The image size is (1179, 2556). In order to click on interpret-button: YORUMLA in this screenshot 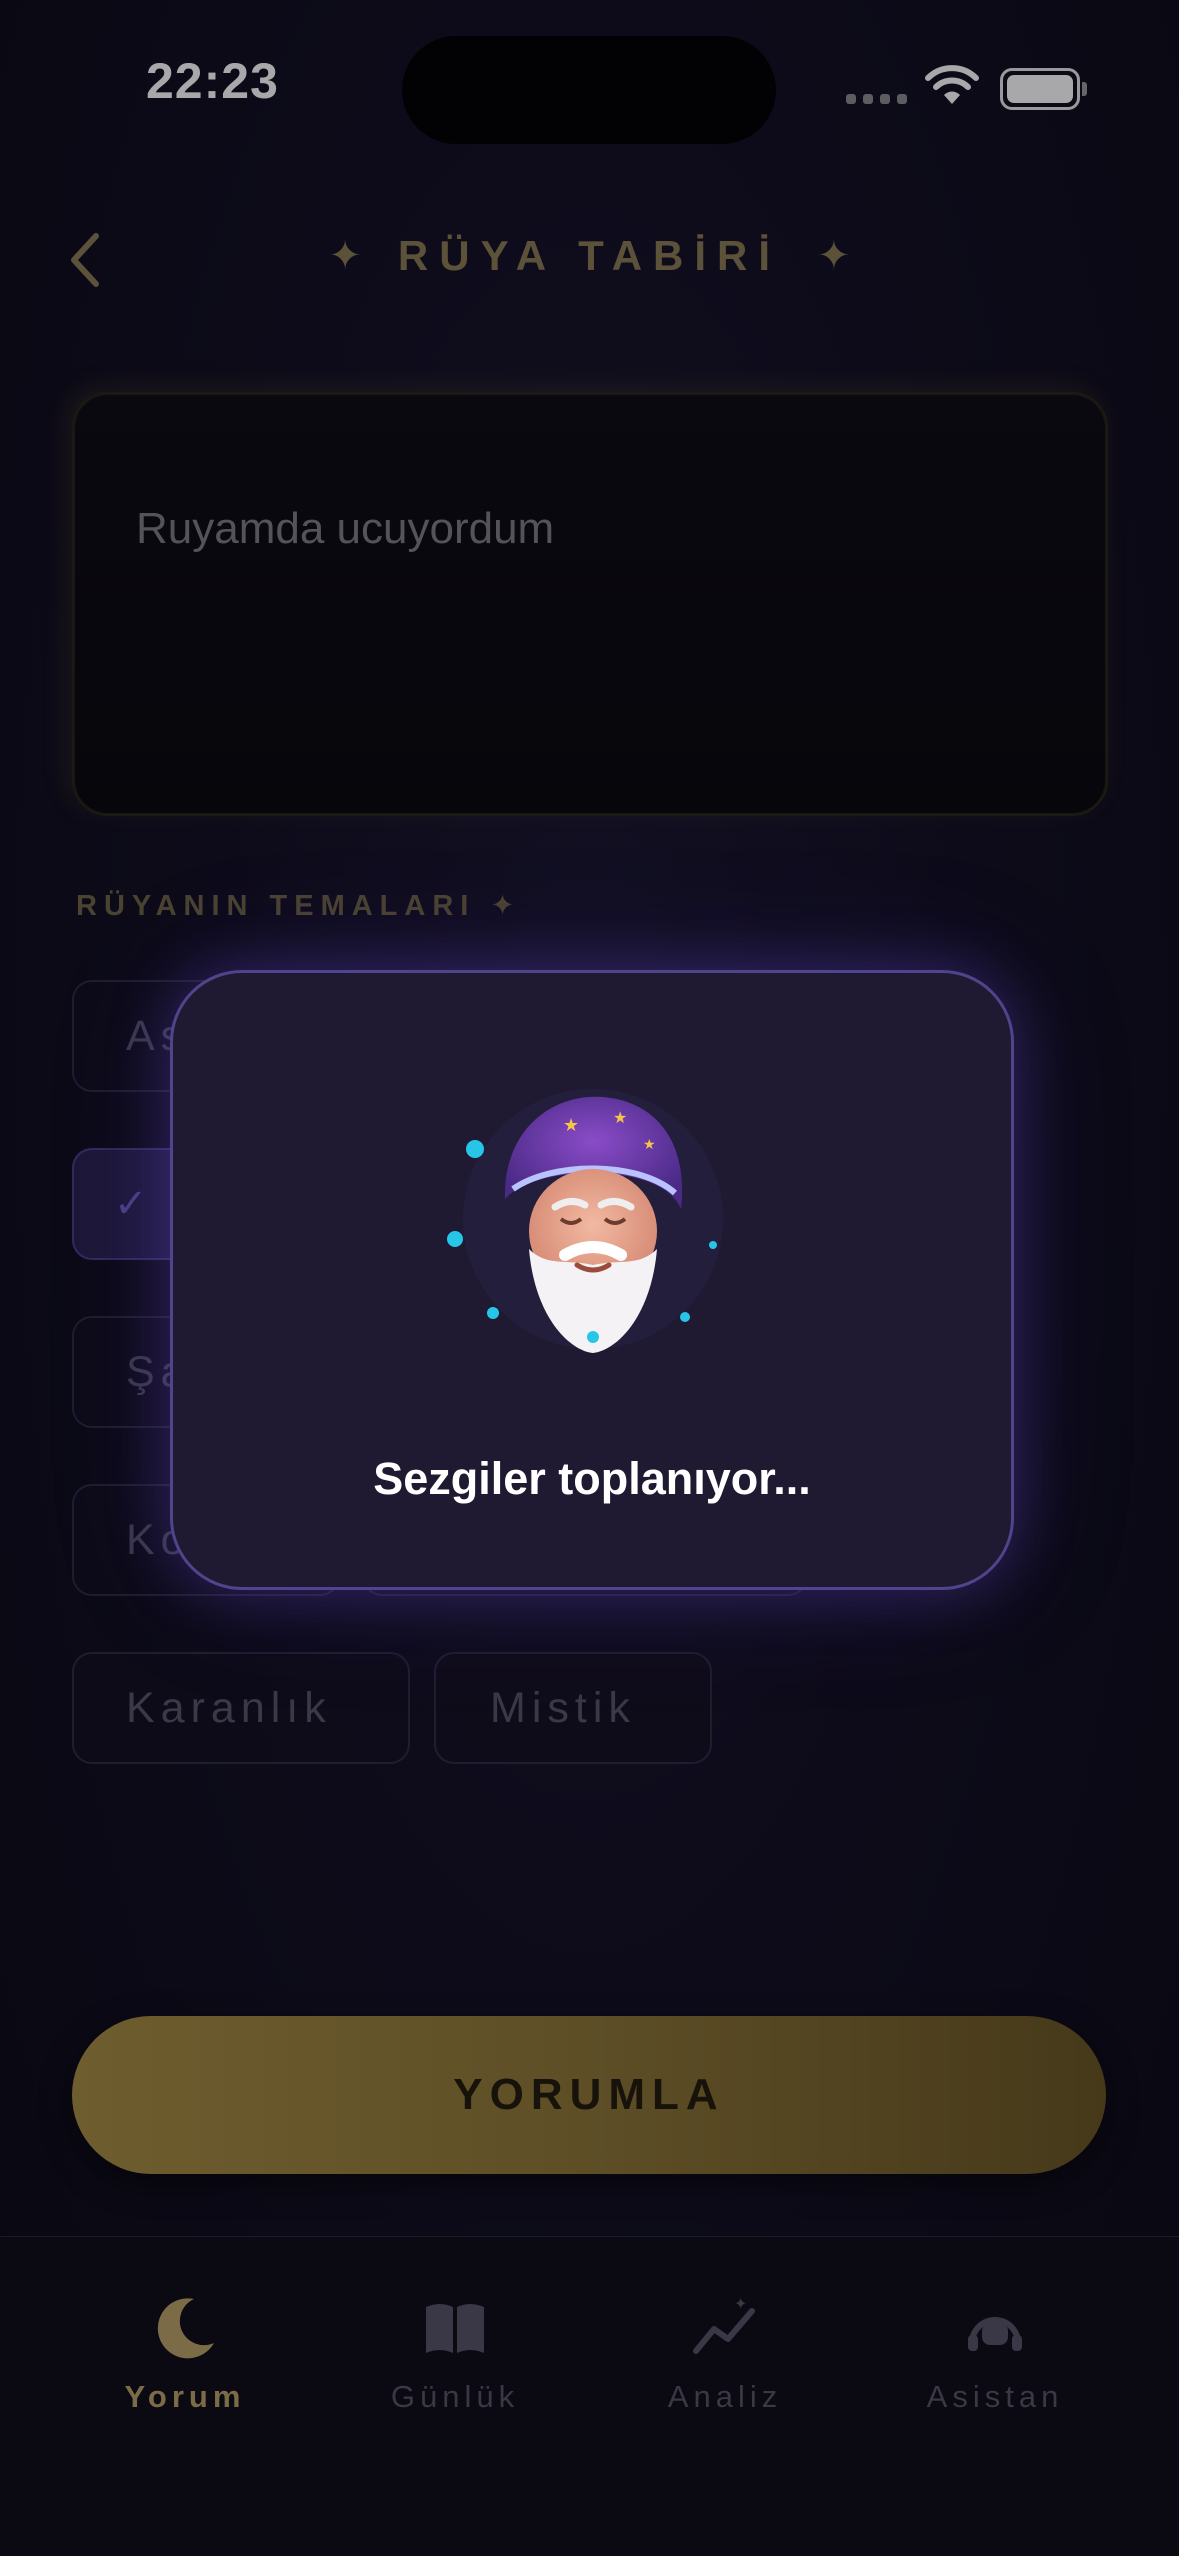, I will do `click(589, 2095)`.